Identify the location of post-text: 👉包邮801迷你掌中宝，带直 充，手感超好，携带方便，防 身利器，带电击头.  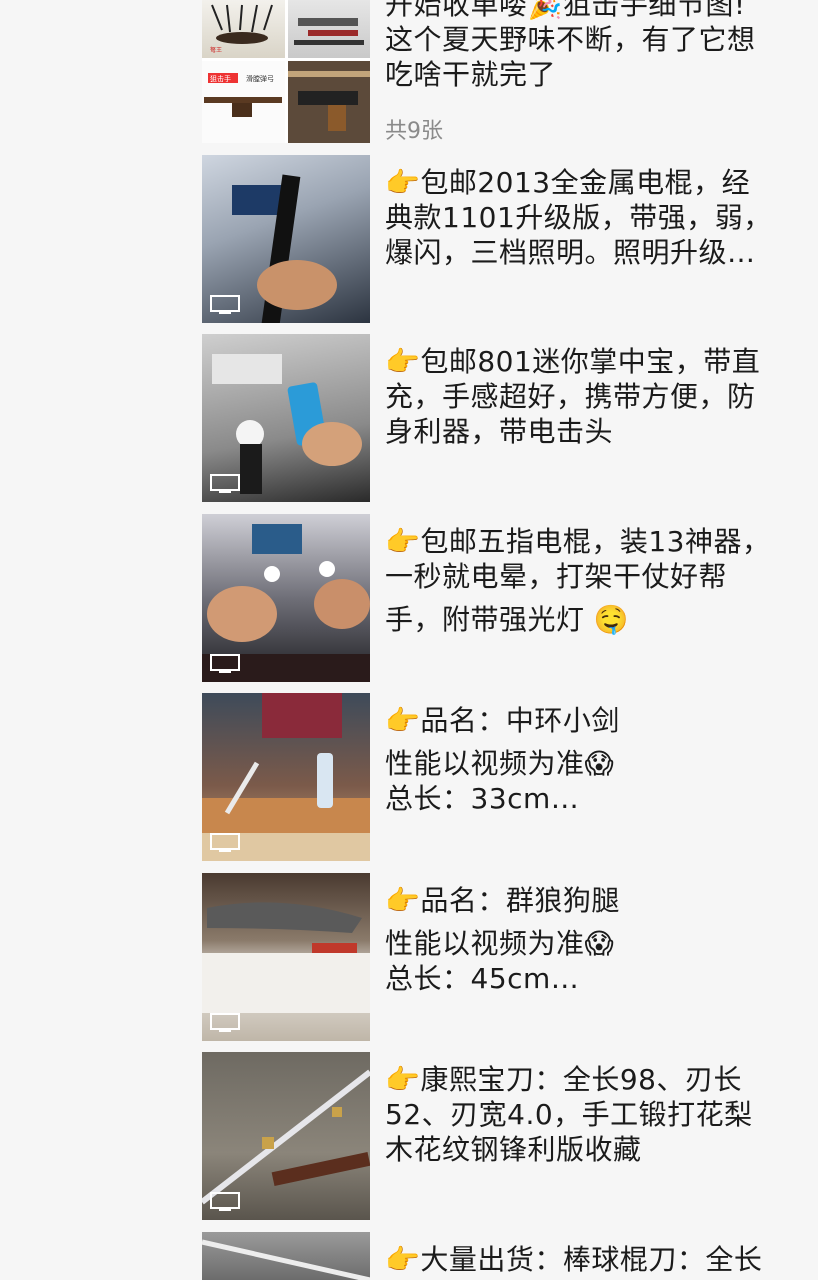
(582, 396).